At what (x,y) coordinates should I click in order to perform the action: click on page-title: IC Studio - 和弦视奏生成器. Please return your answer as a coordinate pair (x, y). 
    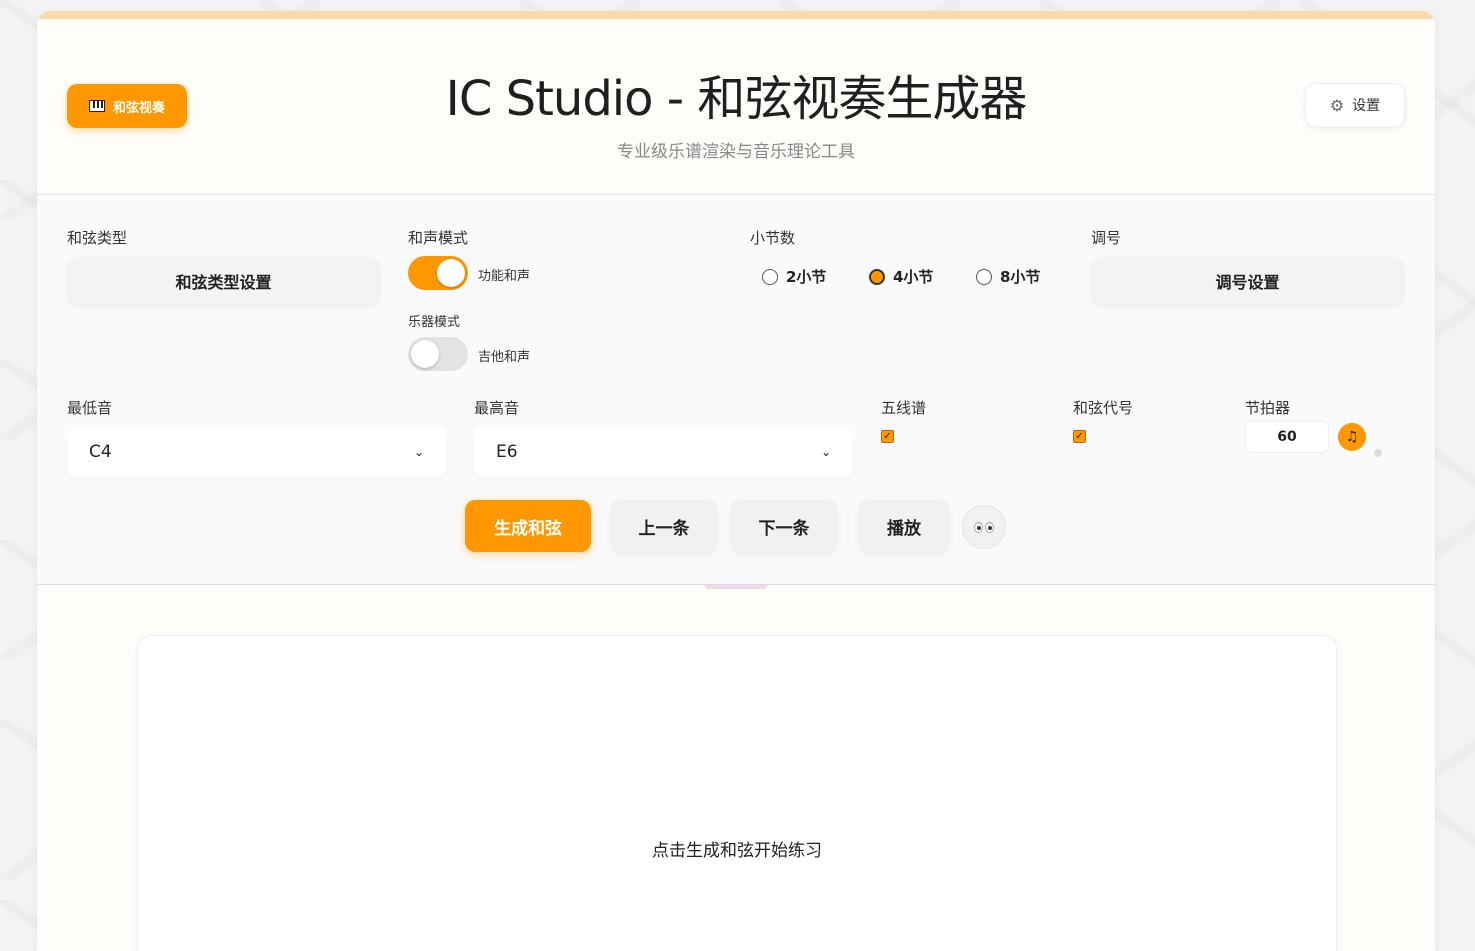
    Looking at the image, I should click on (736, 99).